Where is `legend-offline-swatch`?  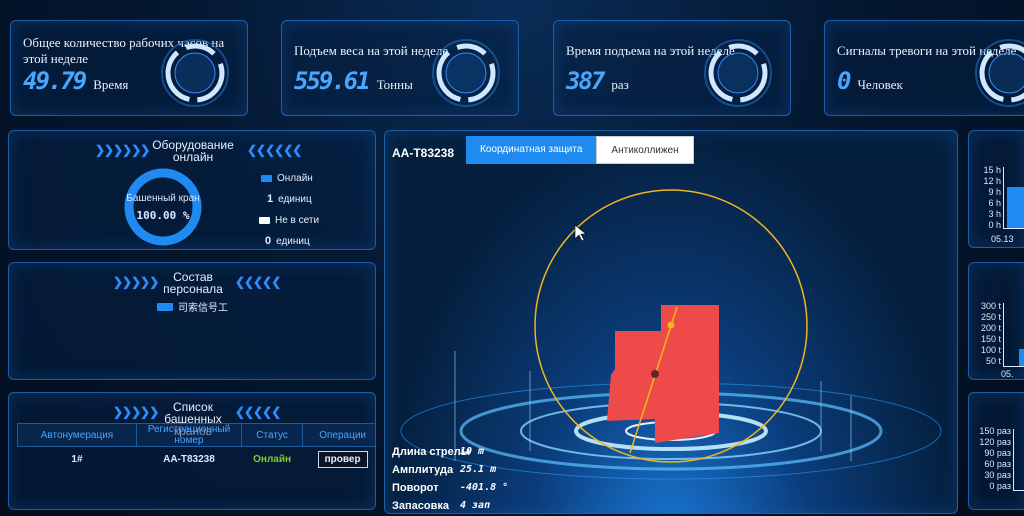 legend-offline-swatch is located at coordinates (264, 220).